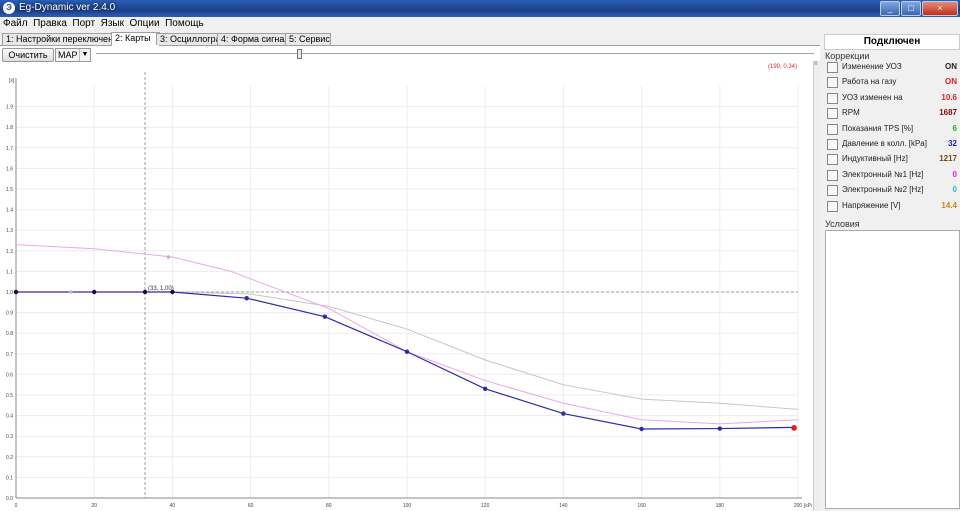 Image resolution: width=960 pixels, height=511 pixels. What do you see at coordinates (816, 286) in the screenshot?
I see `vertical-scrollbar: ≡` at bounding box center [816, 286].